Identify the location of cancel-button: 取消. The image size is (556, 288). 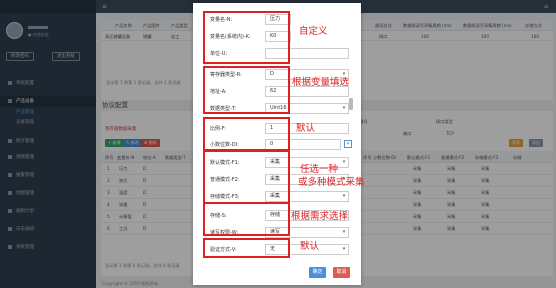
(341, 272).